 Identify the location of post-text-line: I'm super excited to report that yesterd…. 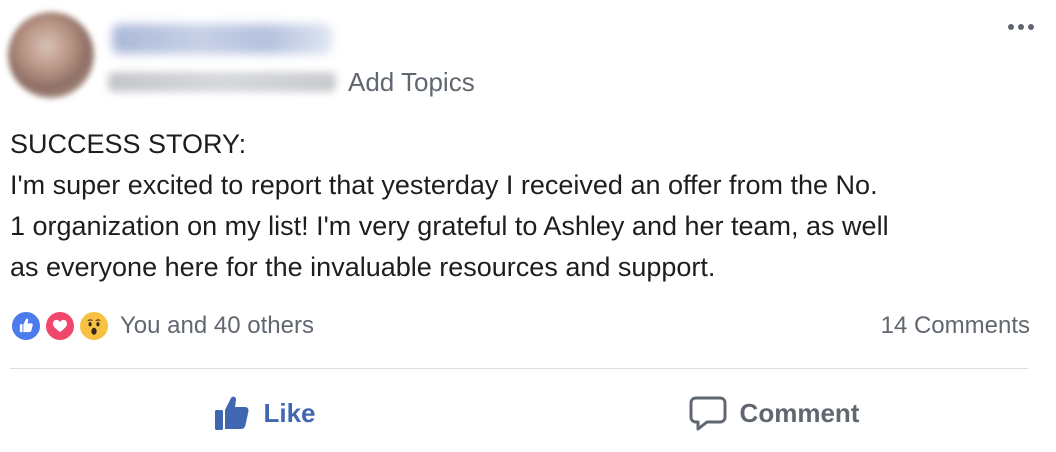
(444, 185).